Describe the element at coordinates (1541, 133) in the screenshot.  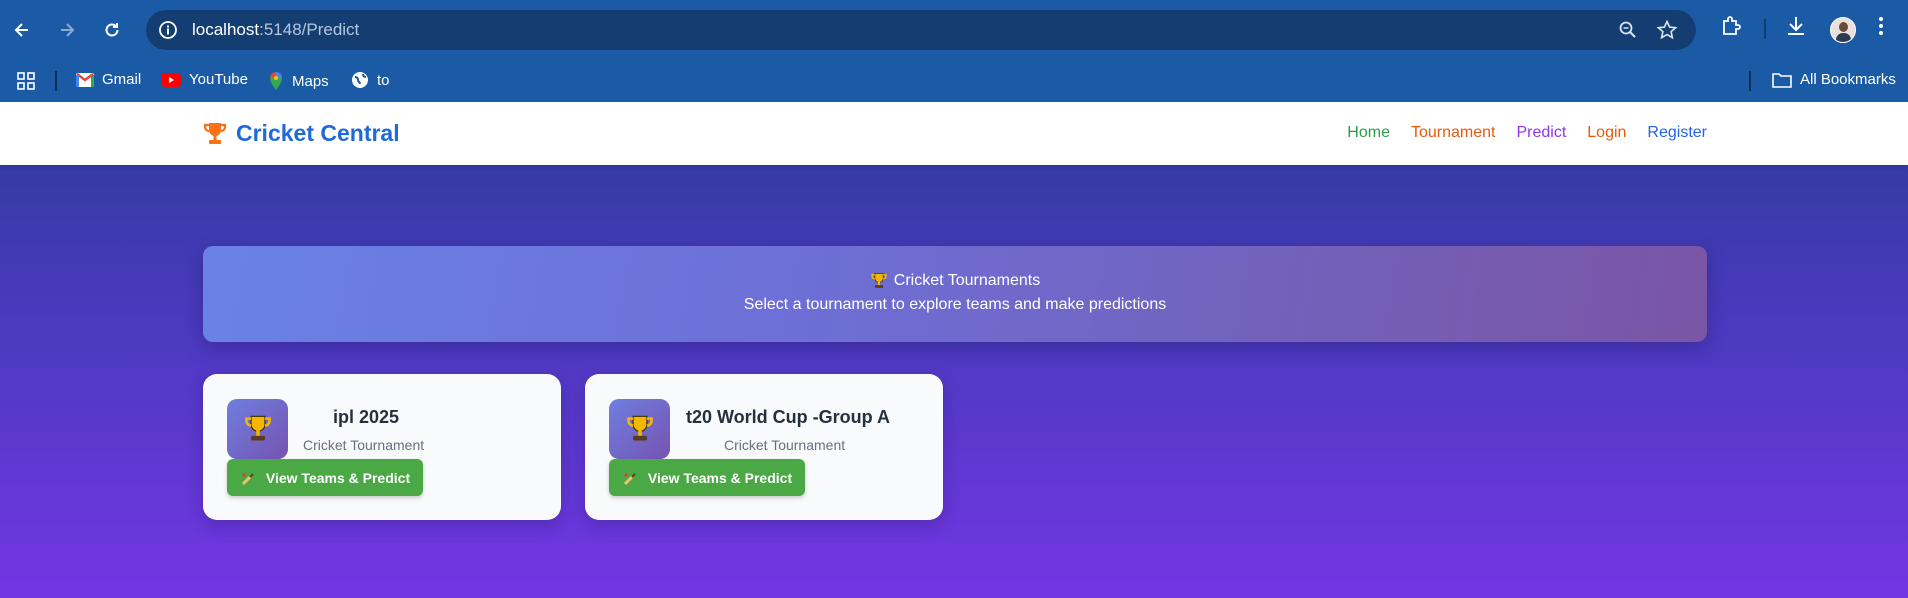
I see `nav-predict: Predict` at that location.